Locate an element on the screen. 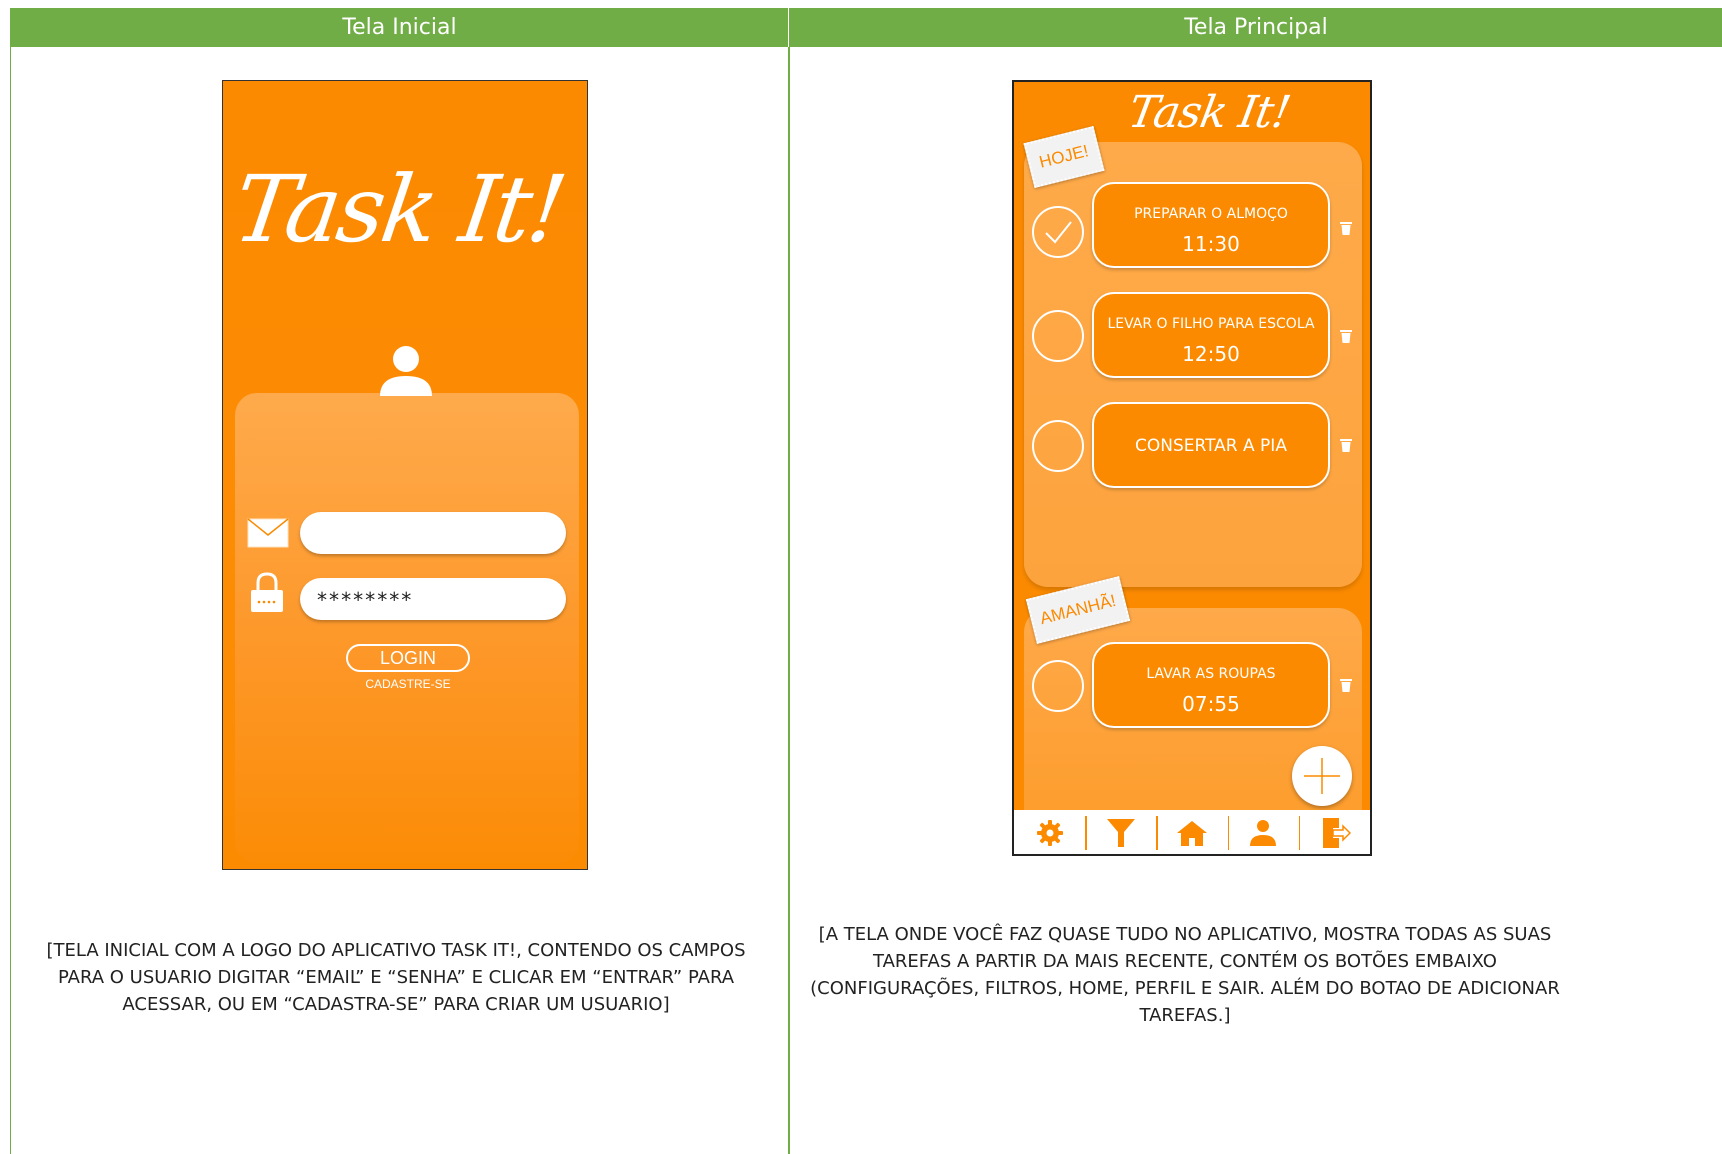 The width and height of the screenshot is (1722, 1154). user-avatar-icon is located at coordinates (406, 371).